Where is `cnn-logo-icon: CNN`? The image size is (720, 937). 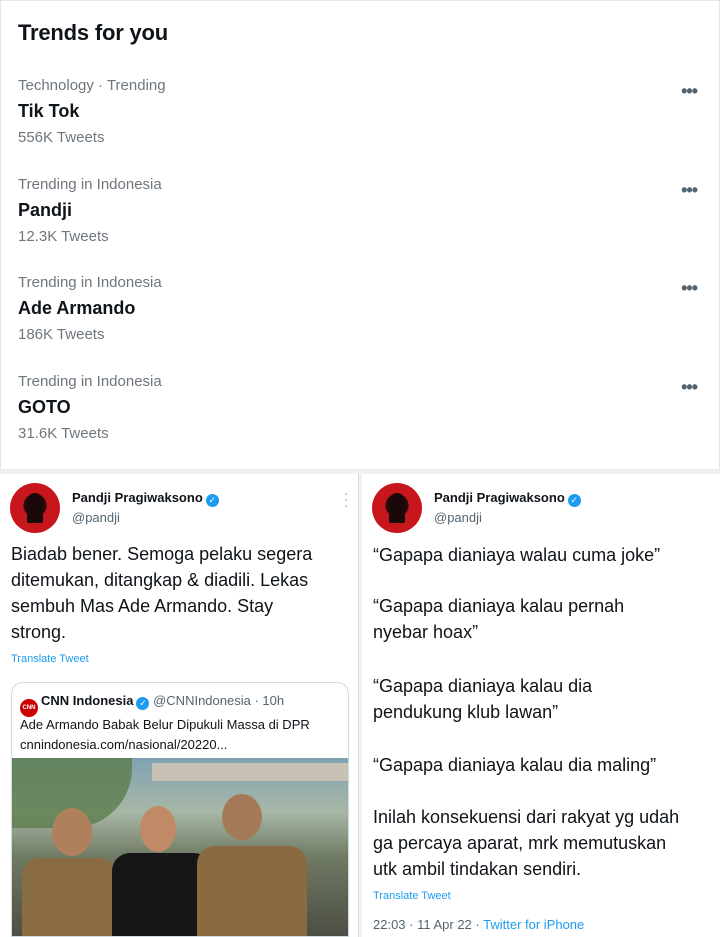 cnn-logo-icon: CNN is located at coordinates (29, 708).